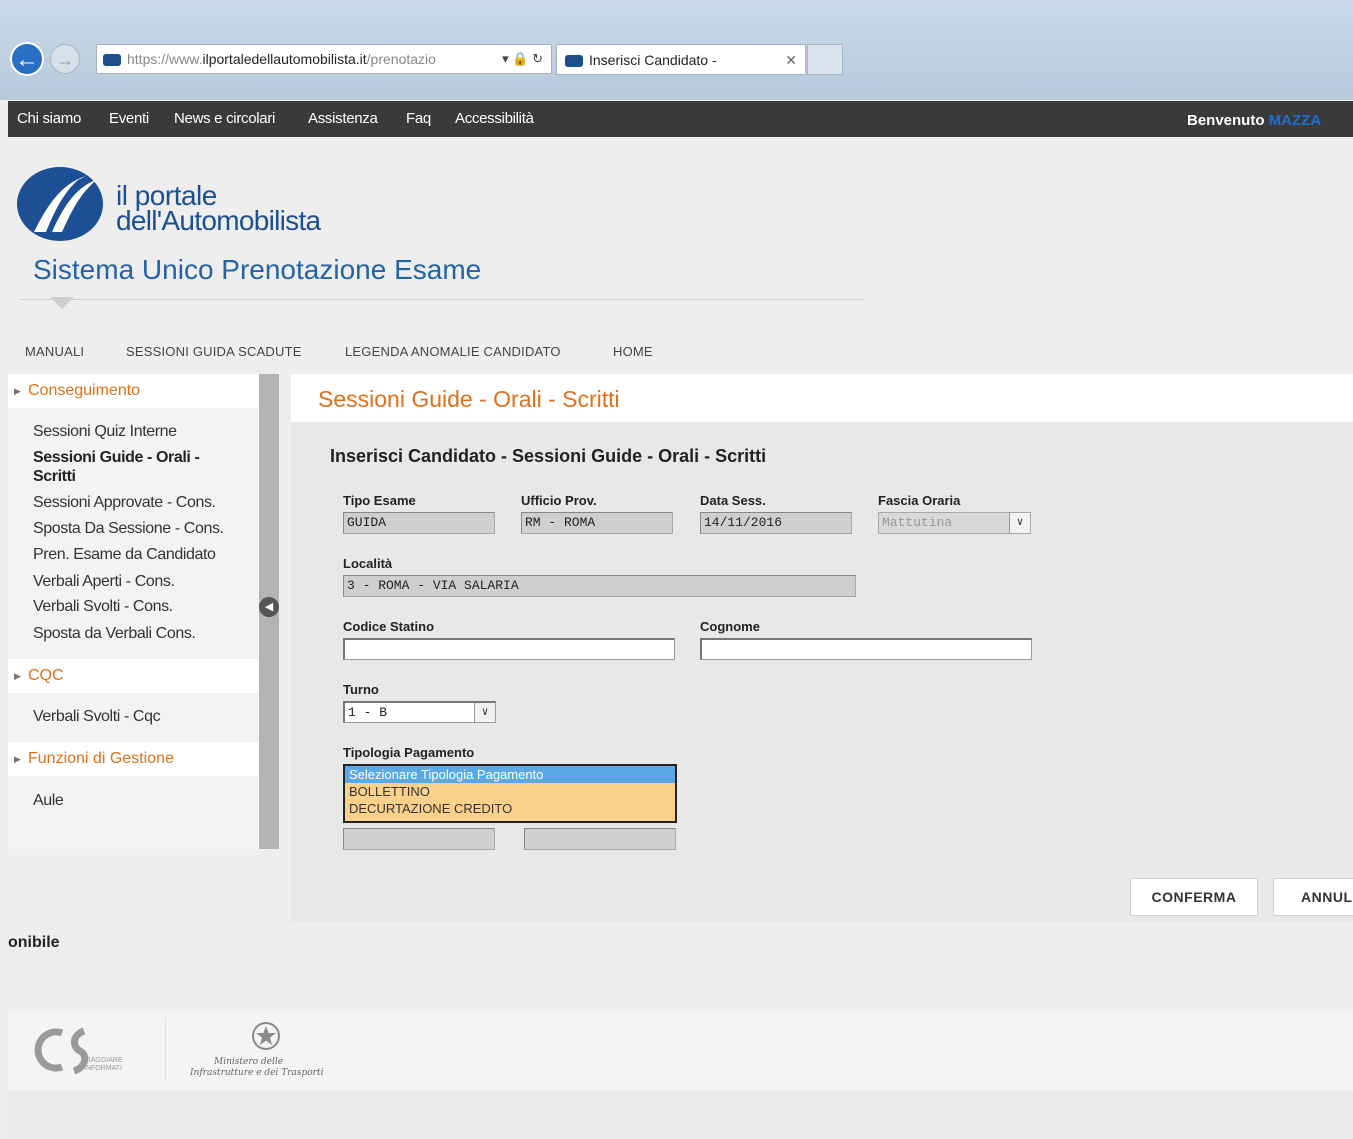 The image size is (1353, 1139). Describe the element at coordinates (46, 675) in the screenshot. I see `sidebar-section-label: CQC` at that location.